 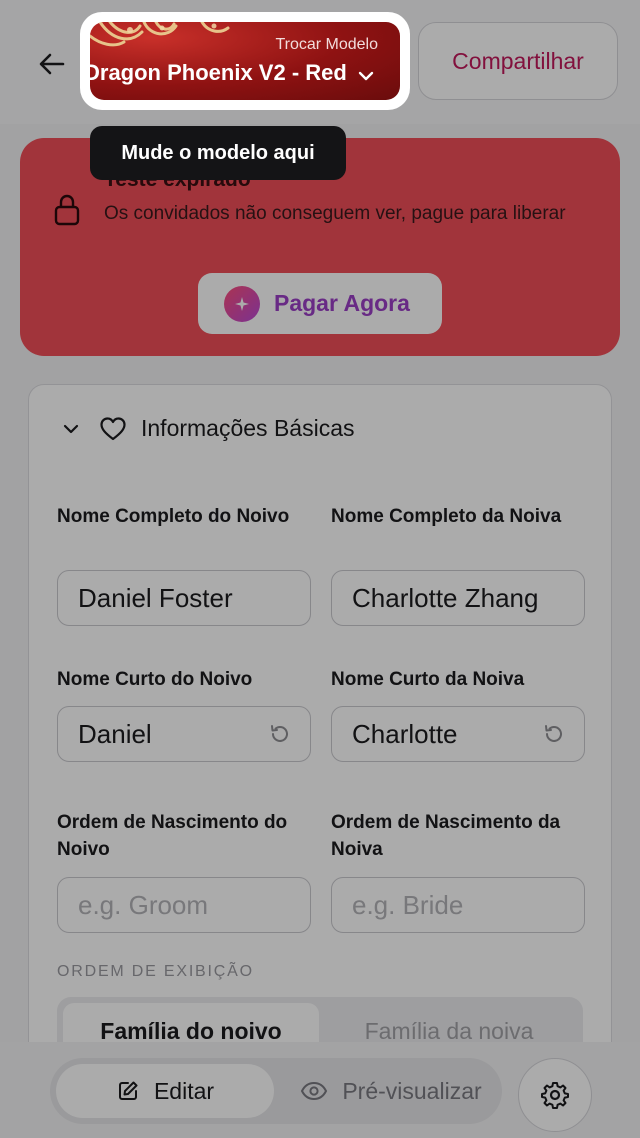 I want to click on template-selector: Trocar Modelo Dragon Phoenix V2 - Red, so click(x=245, y=61).